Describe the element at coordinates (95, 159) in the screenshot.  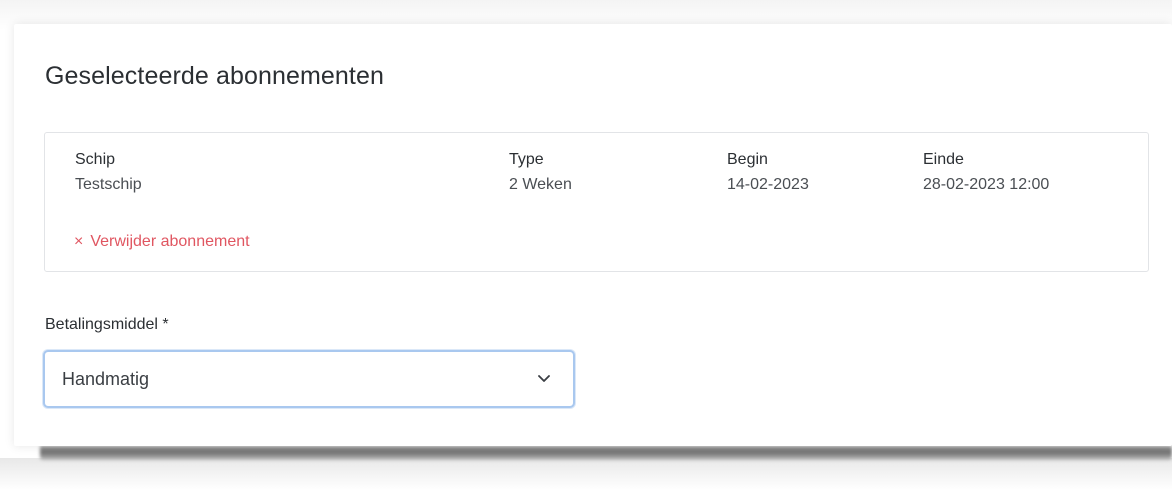
I see `column-header: Schip` at that location.